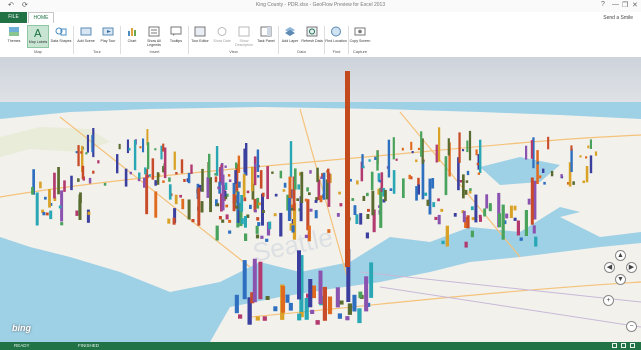 Image resolution: width=641 pixels, height=350 pixels. I want to click on zoom-in-button: +, so click(608, 300).